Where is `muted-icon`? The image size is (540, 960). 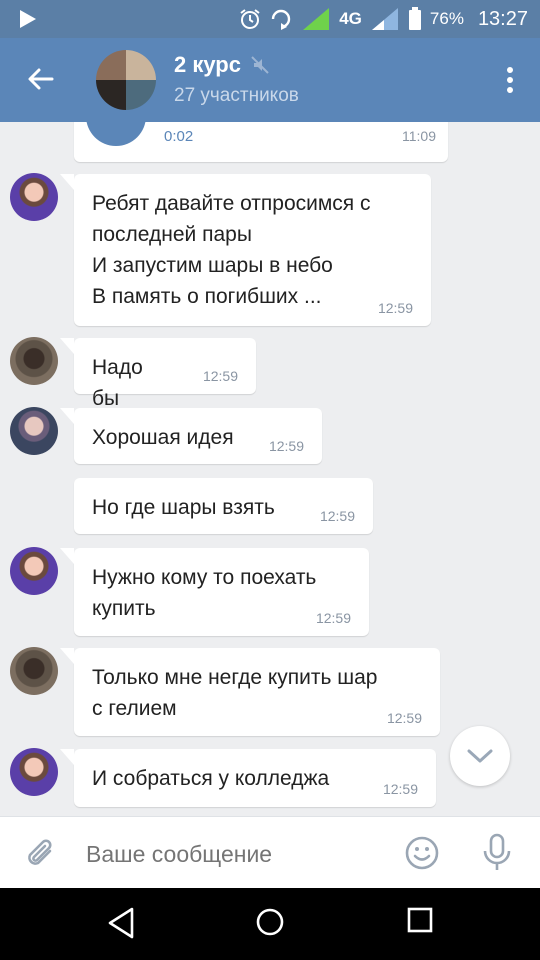
muted-icon is located at coordinates (260, 65).